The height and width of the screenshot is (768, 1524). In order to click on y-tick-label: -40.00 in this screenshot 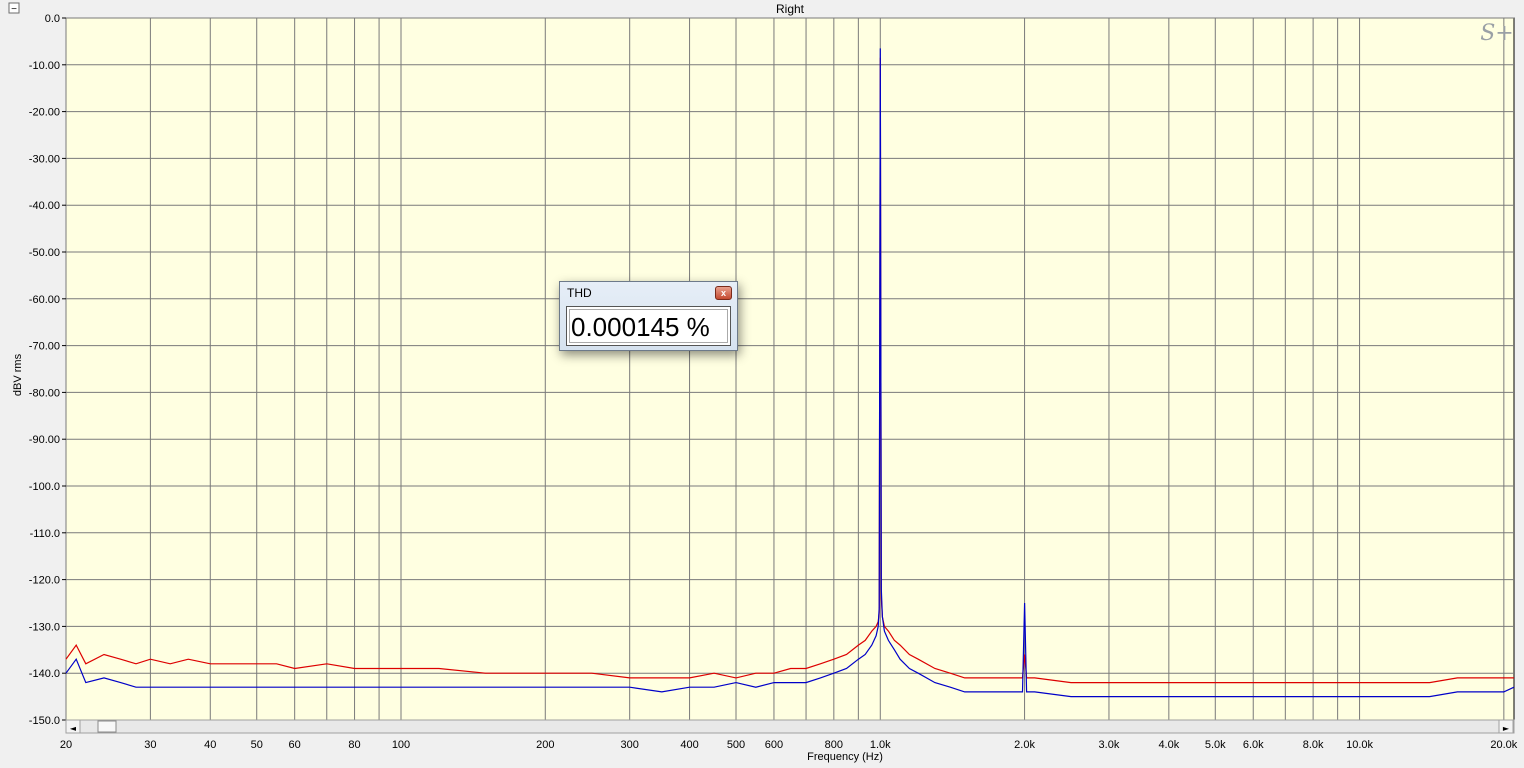, I will do `click(44, 206)`.